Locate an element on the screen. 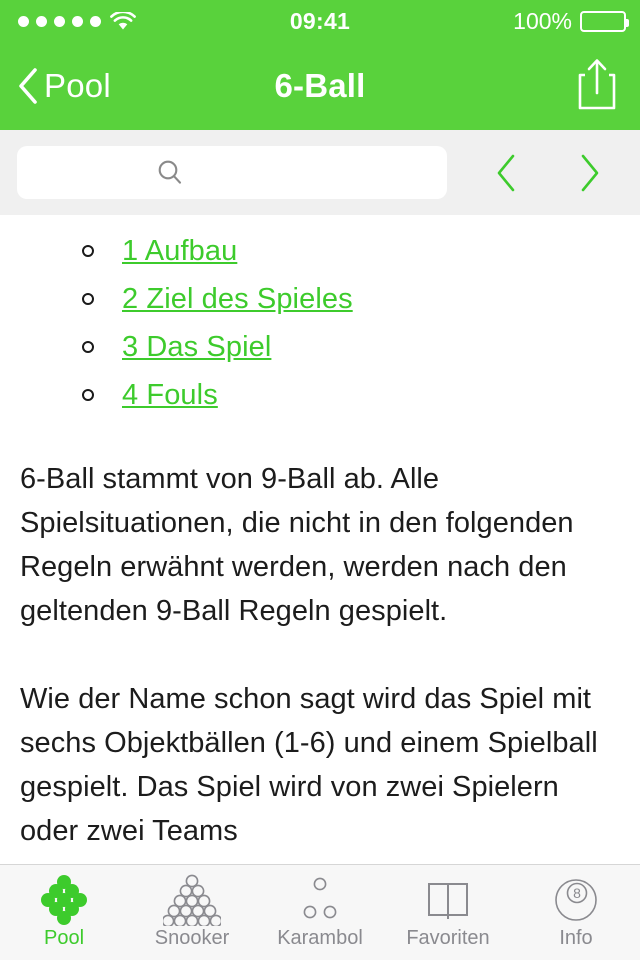 This screenshot has width=640, height=960. tab-pool: Pool is located at coordinates (64, 912).